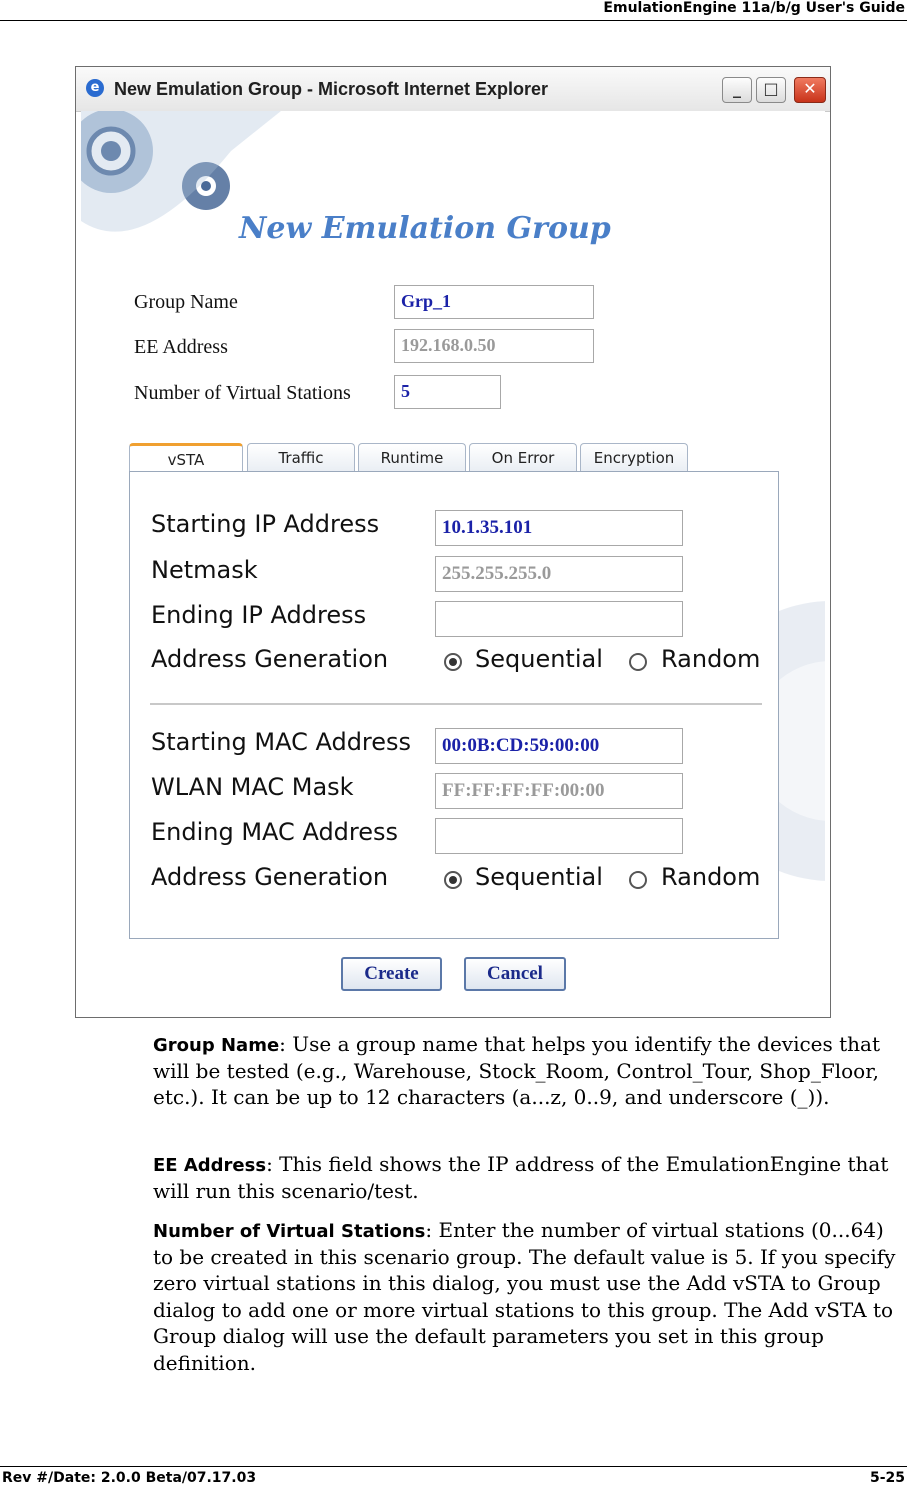 This screenshot has width=907, height=1489. What do you see at coordinates (523, 458) in the screenshot?
I see `tab-on-error: On Error` at bounding box center [523, 458].